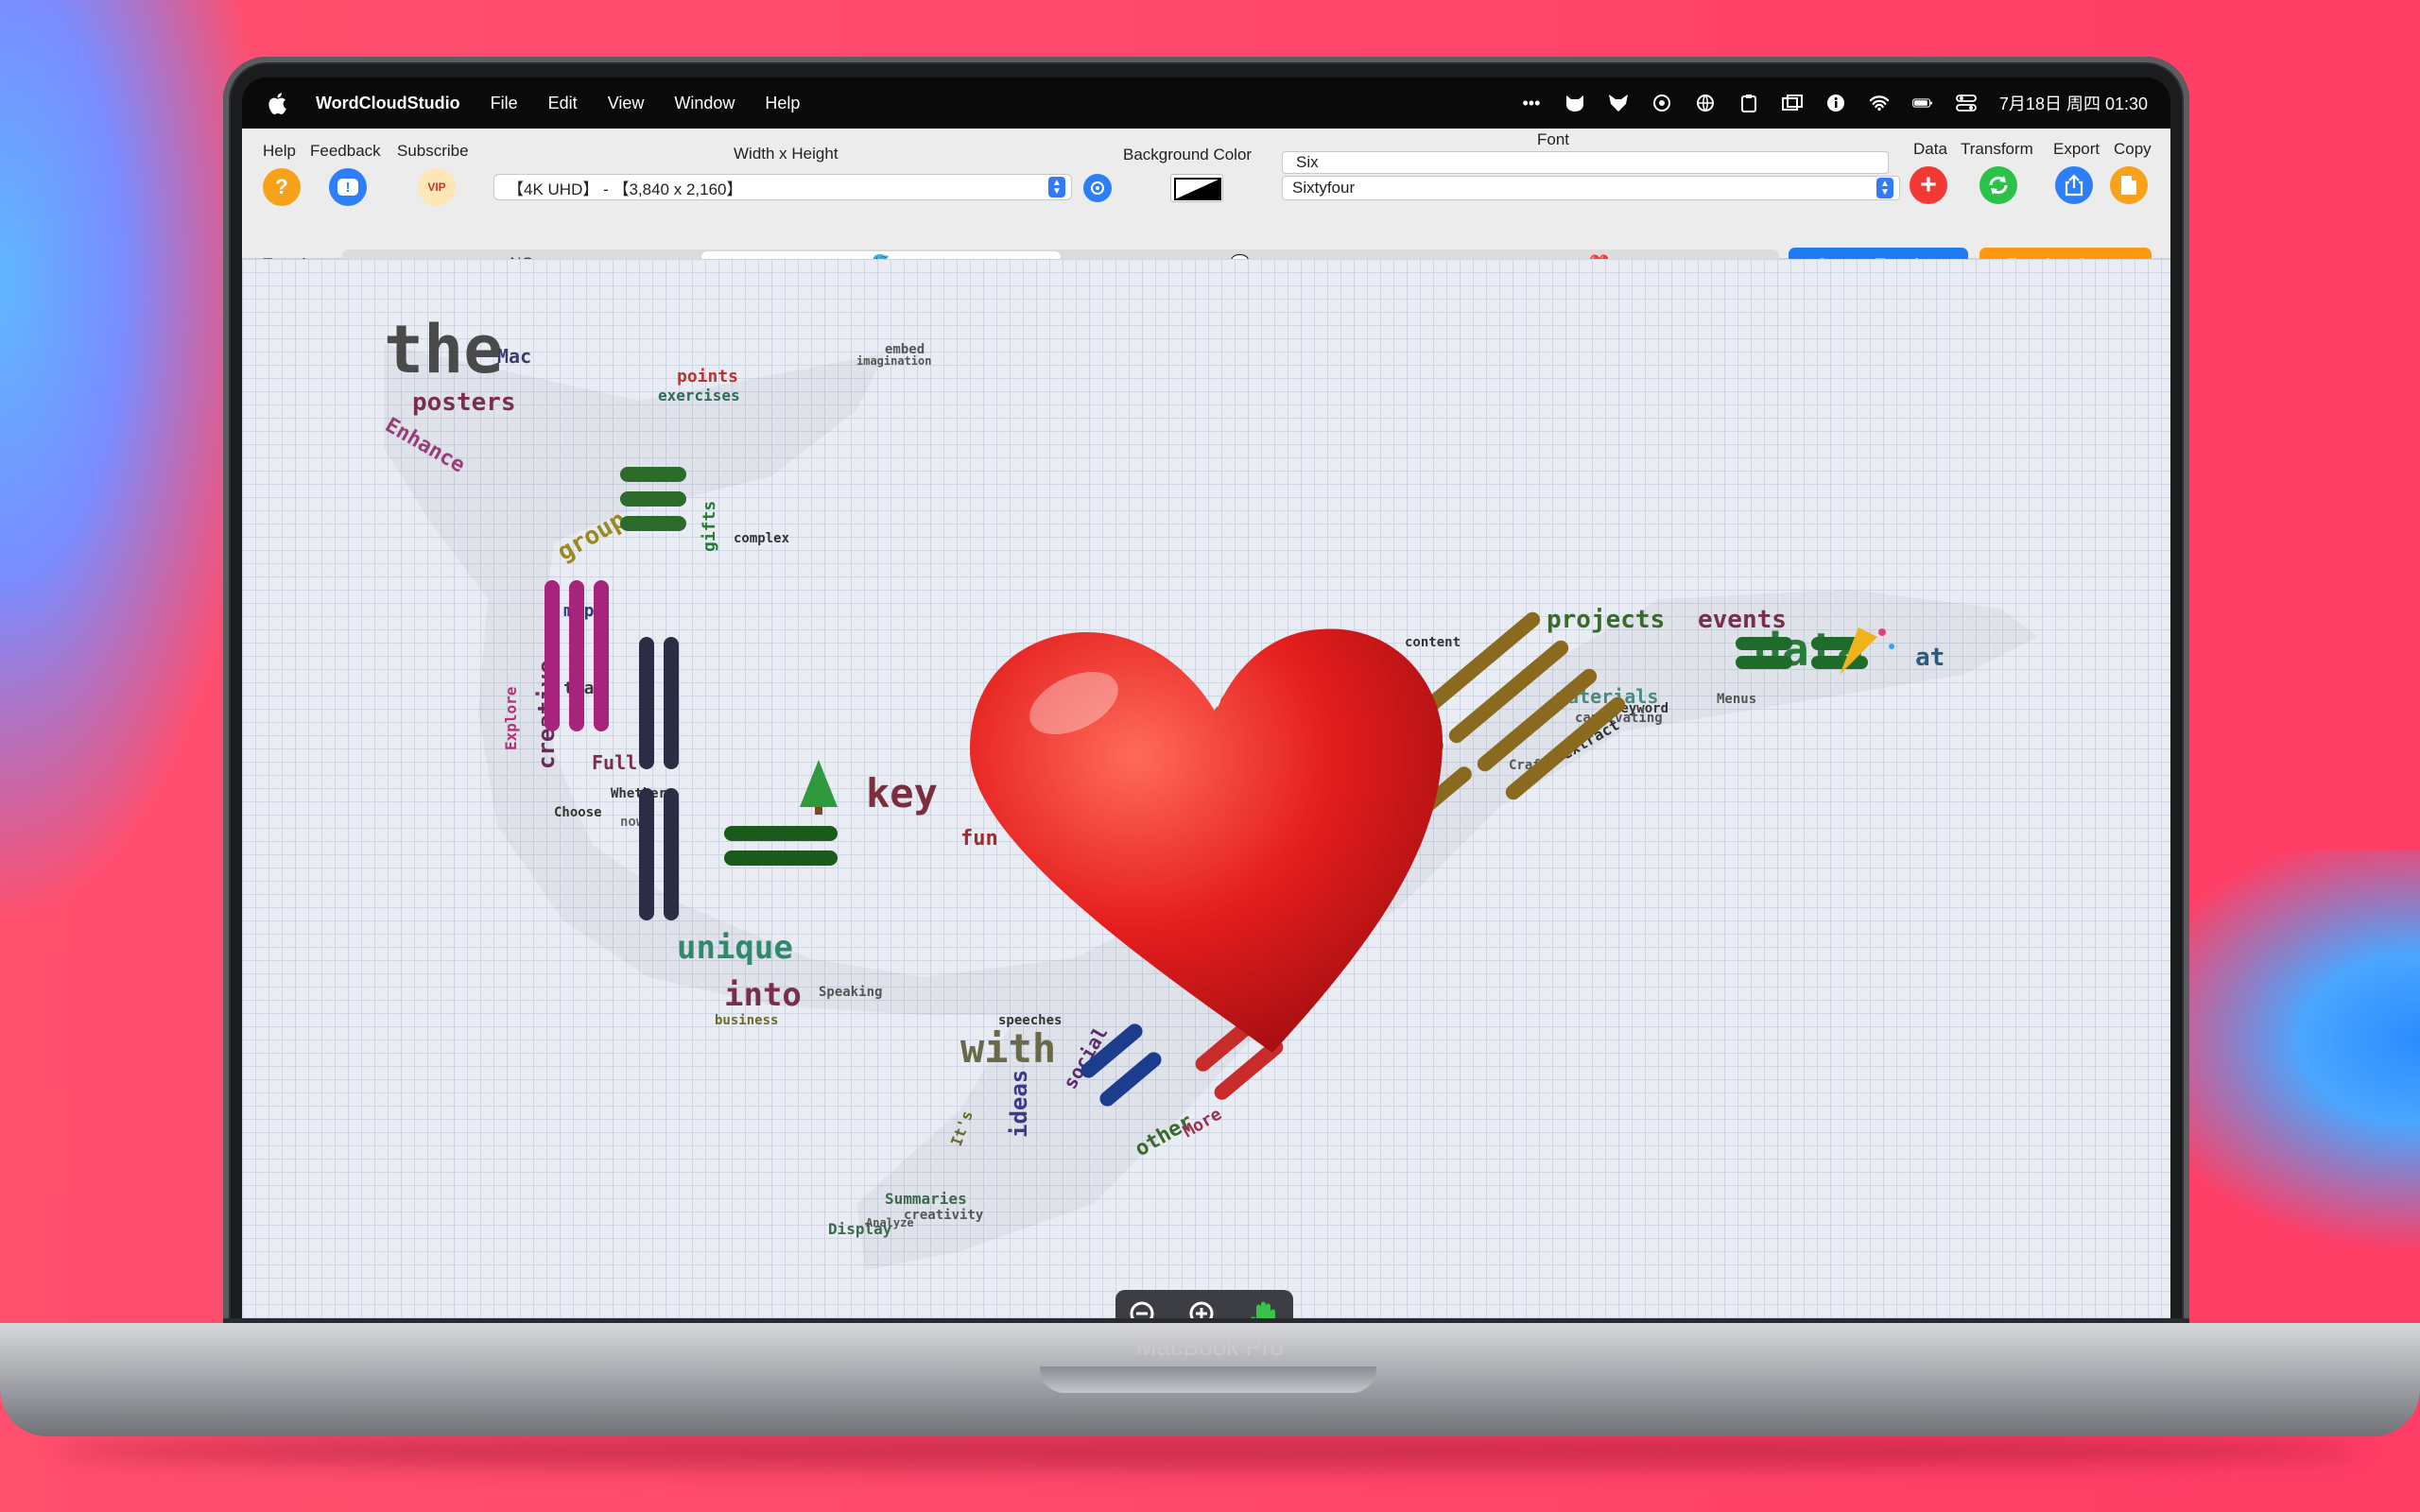 The image size is (2420, 1512). I want to click on status-area: ••• 7月18日 周四 01:30, so click(1834, 103).